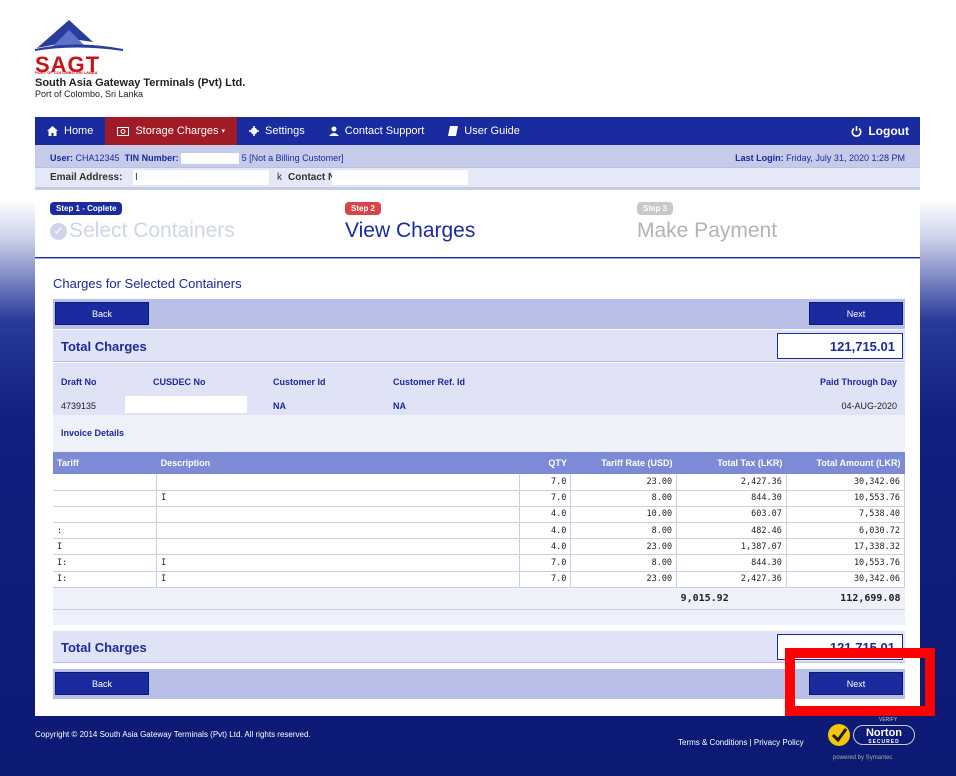 The image size is (956, 776). I want to click on logout-label: Logout, so click(888, 131).